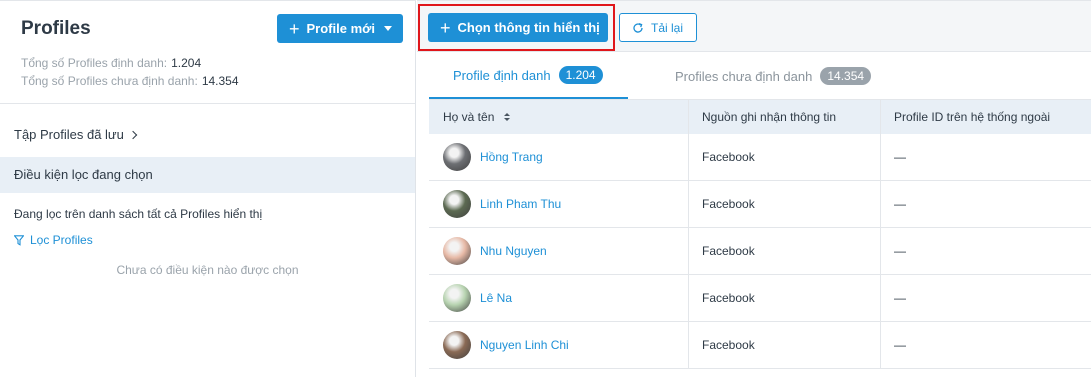 This screenshot has height=377, width=1091. I want to click on select-display-info-label: Chọn thông tin hiển thị, so click(528, 27).